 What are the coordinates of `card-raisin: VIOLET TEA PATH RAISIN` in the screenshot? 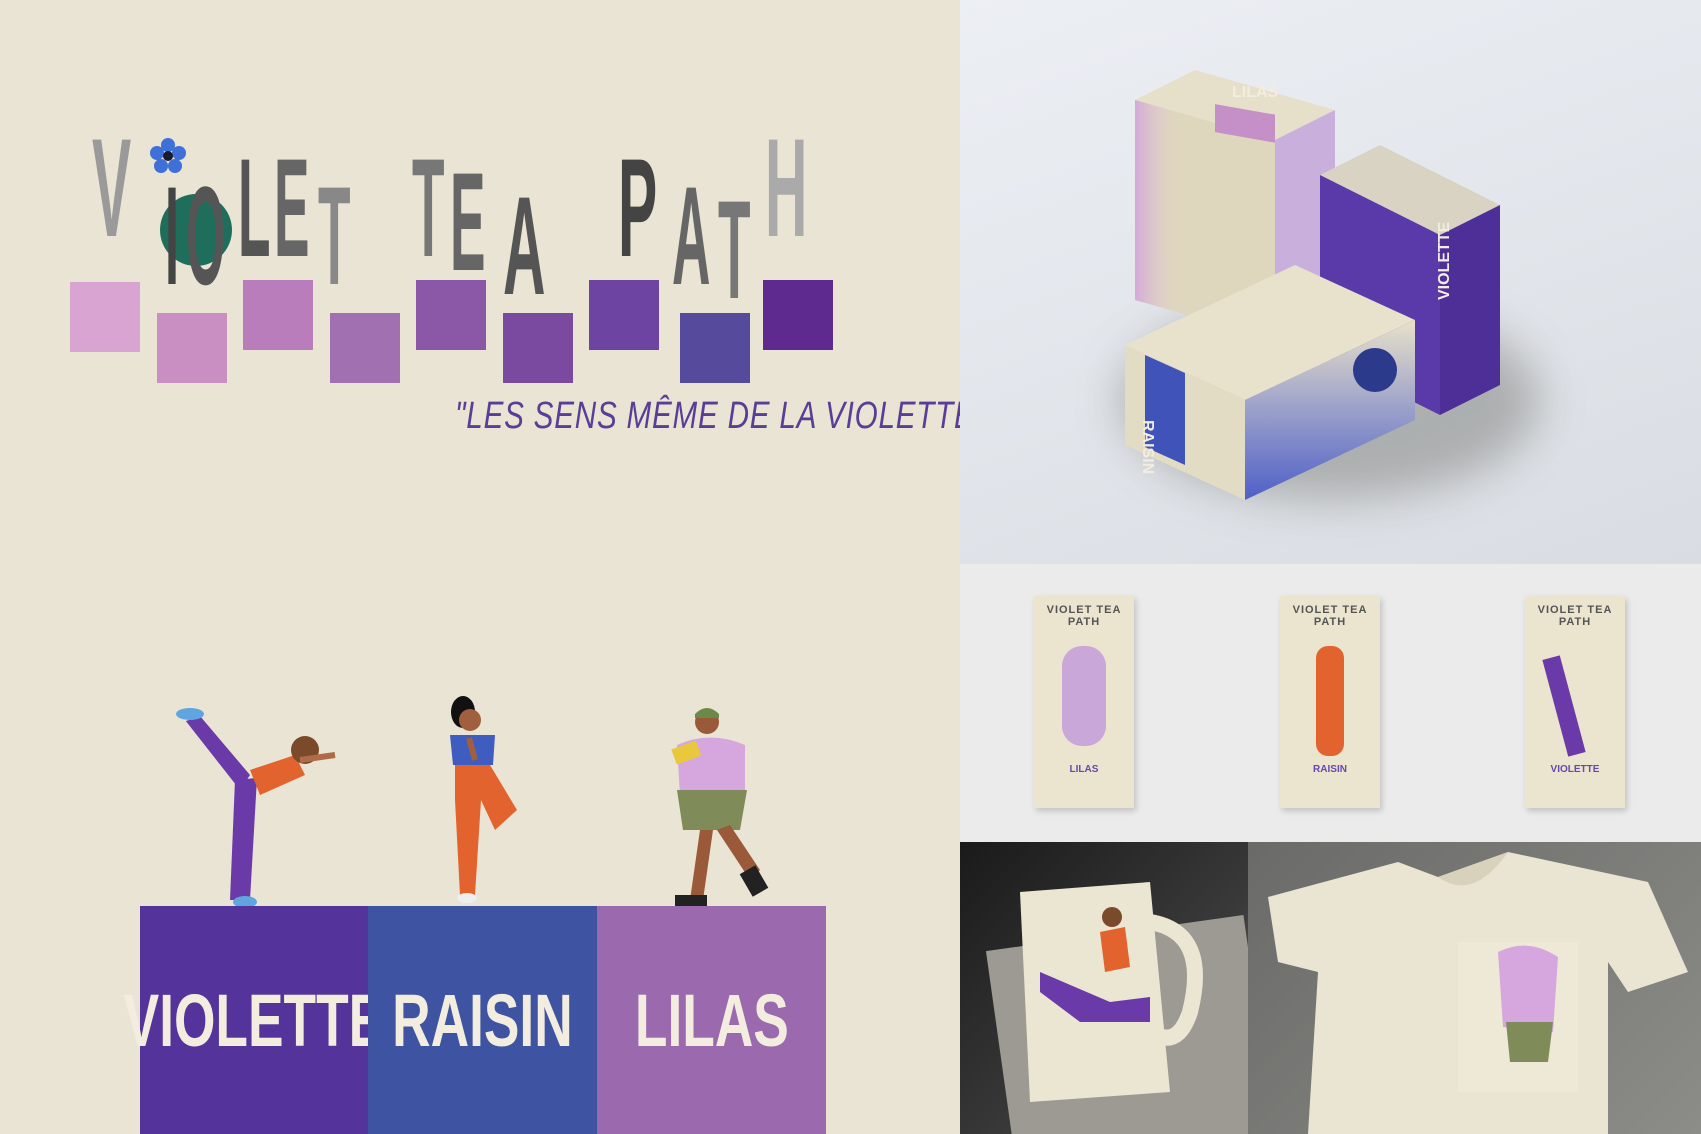 It's located at (1330, 702).